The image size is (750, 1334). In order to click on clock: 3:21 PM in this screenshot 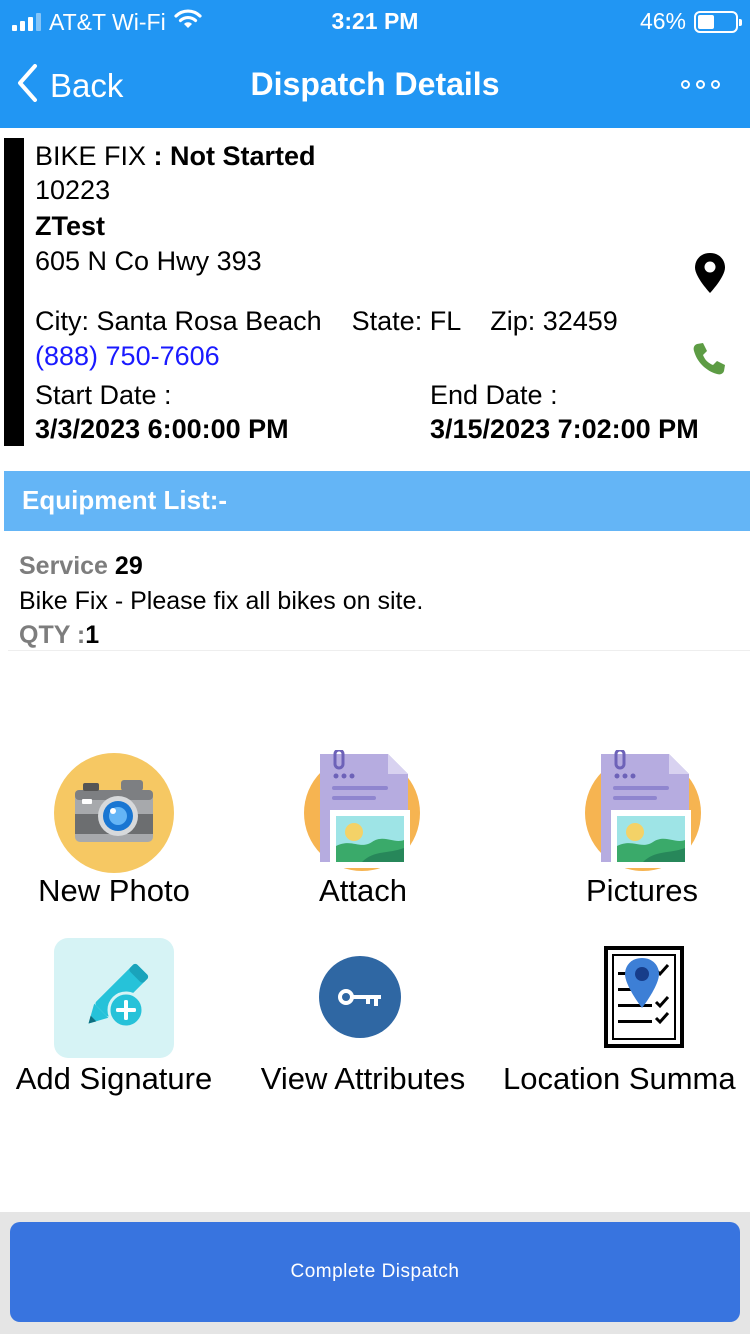, I will do `click(375, 21)`.